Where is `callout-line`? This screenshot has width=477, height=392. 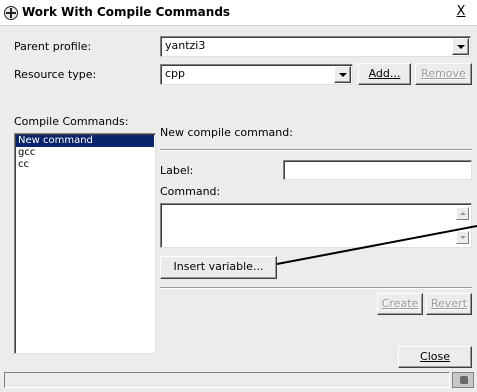
callout-line is located at coordinates (376, 245).